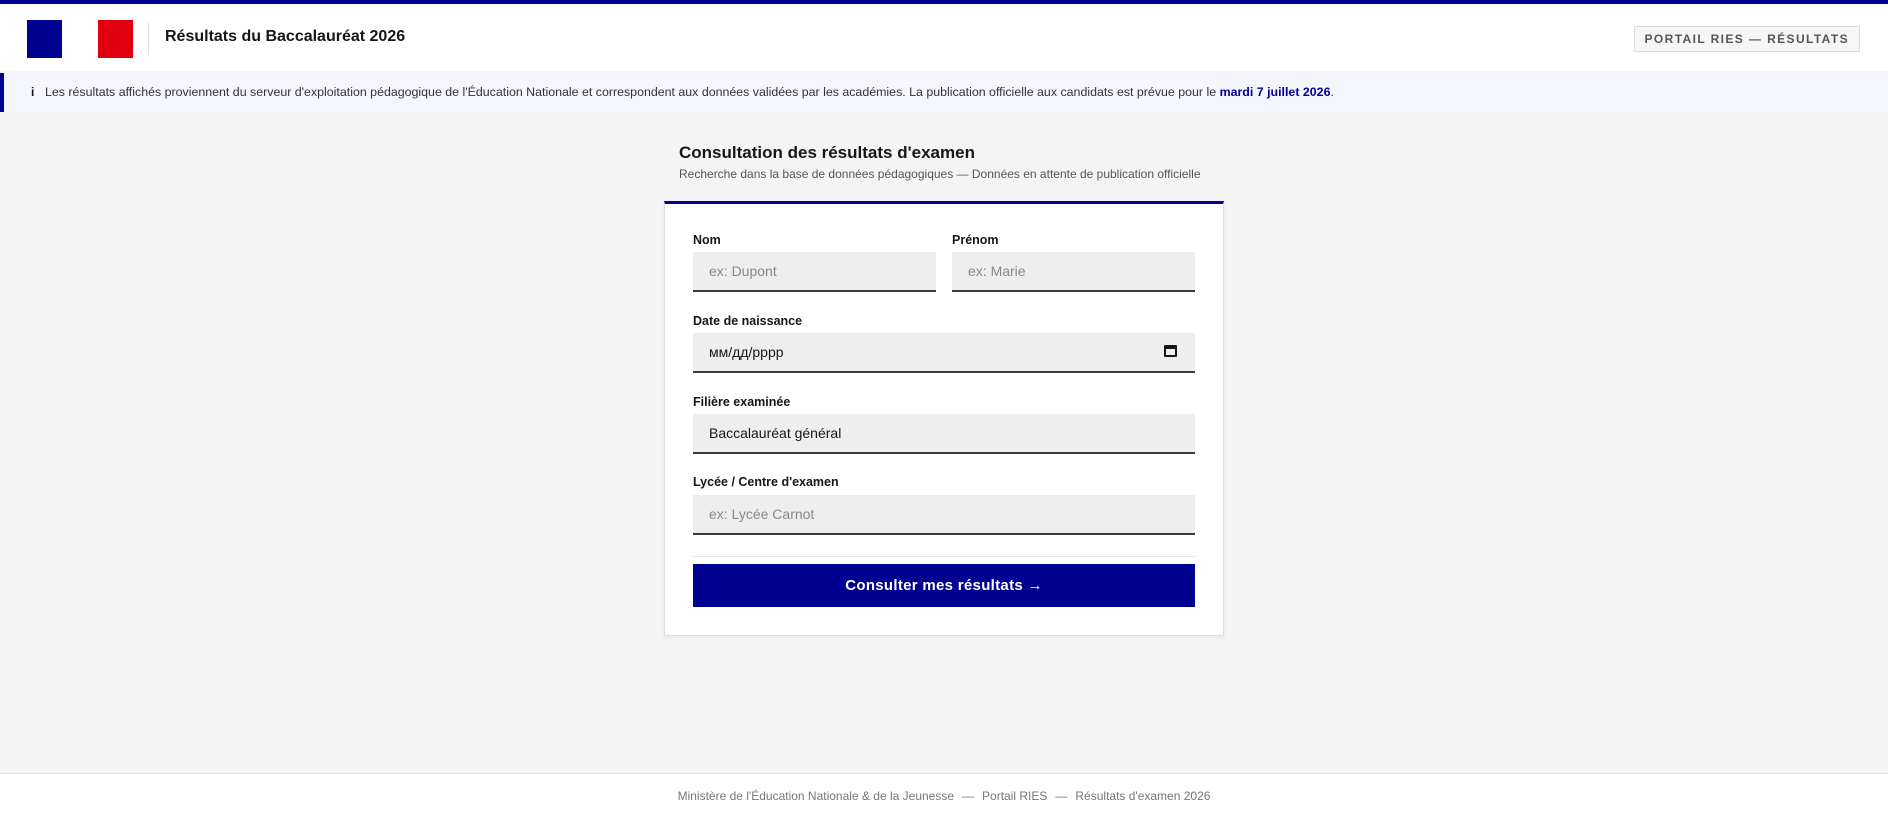  Describe the element at coordinates (766, 482) in the screenshot. I see `lycee-label: Lycée / Centre d'examen` at that location.